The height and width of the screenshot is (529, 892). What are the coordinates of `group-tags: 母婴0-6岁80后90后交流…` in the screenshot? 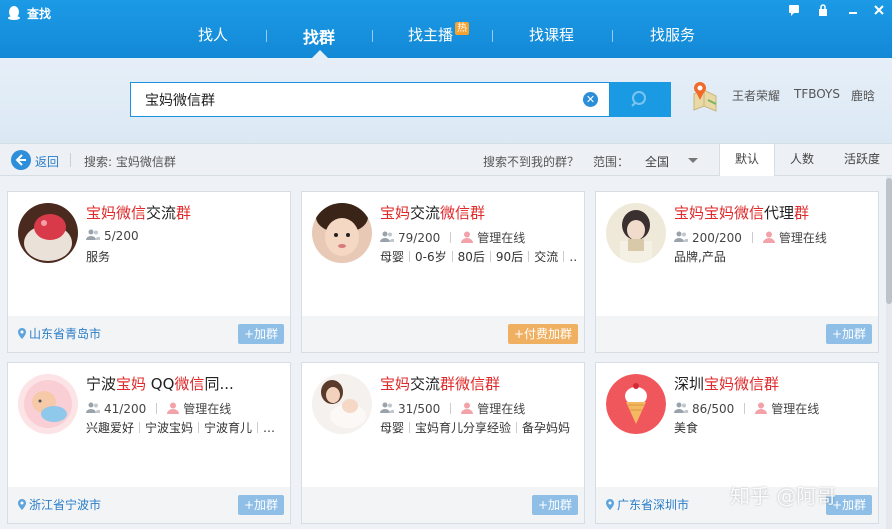 It's located at (479, 256).